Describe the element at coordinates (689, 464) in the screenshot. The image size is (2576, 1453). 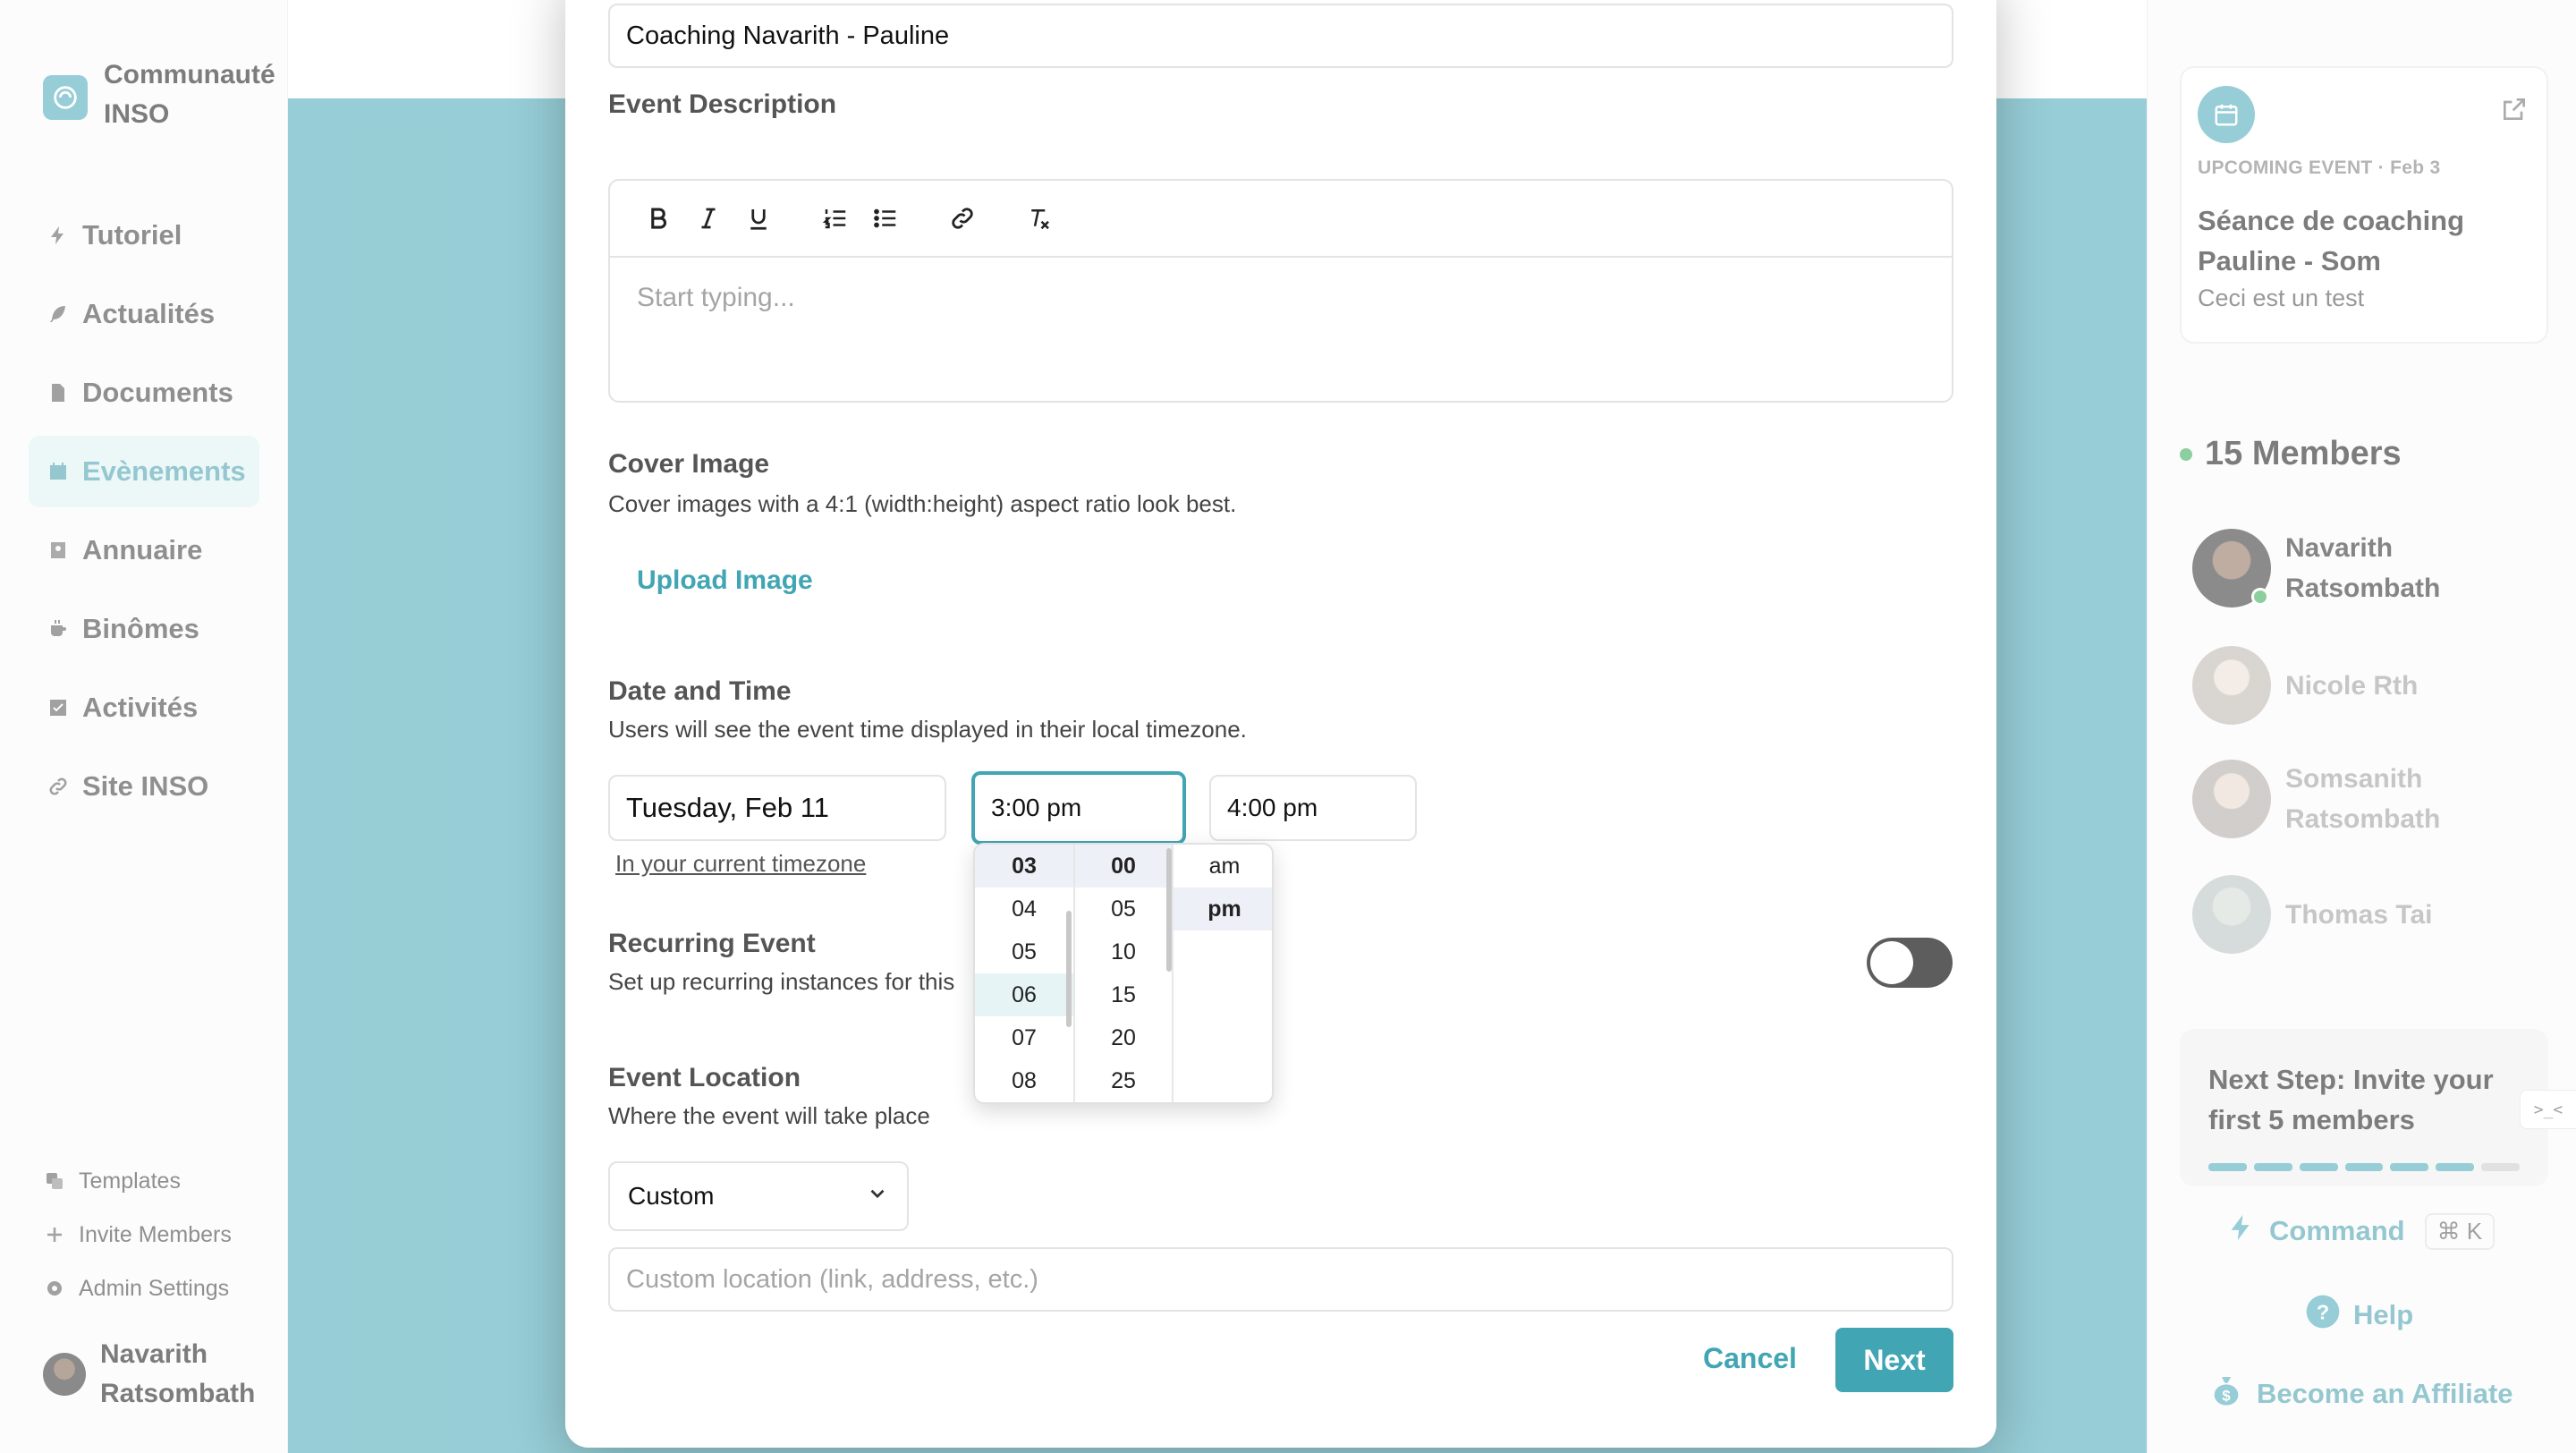
I see `cover-image-label: Cover Image` at that location.